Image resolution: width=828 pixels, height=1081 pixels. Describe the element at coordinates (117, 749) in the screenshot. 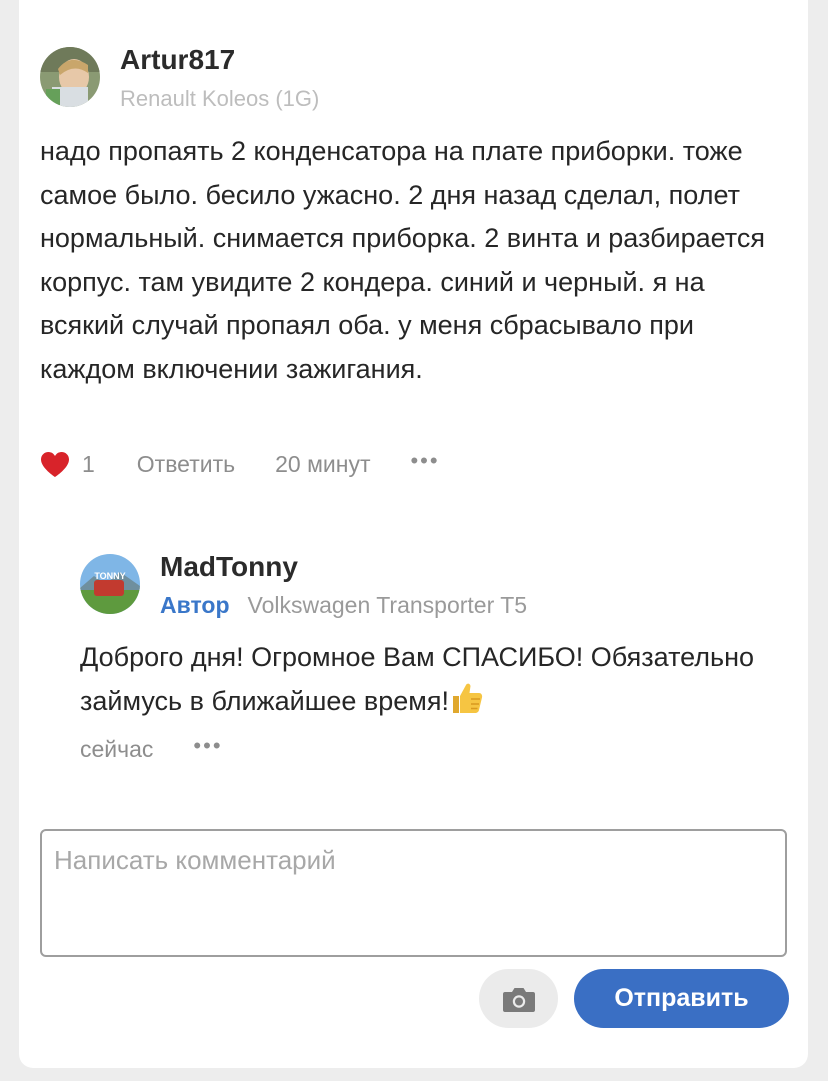

I see `comment-time: сейчас` at that location.